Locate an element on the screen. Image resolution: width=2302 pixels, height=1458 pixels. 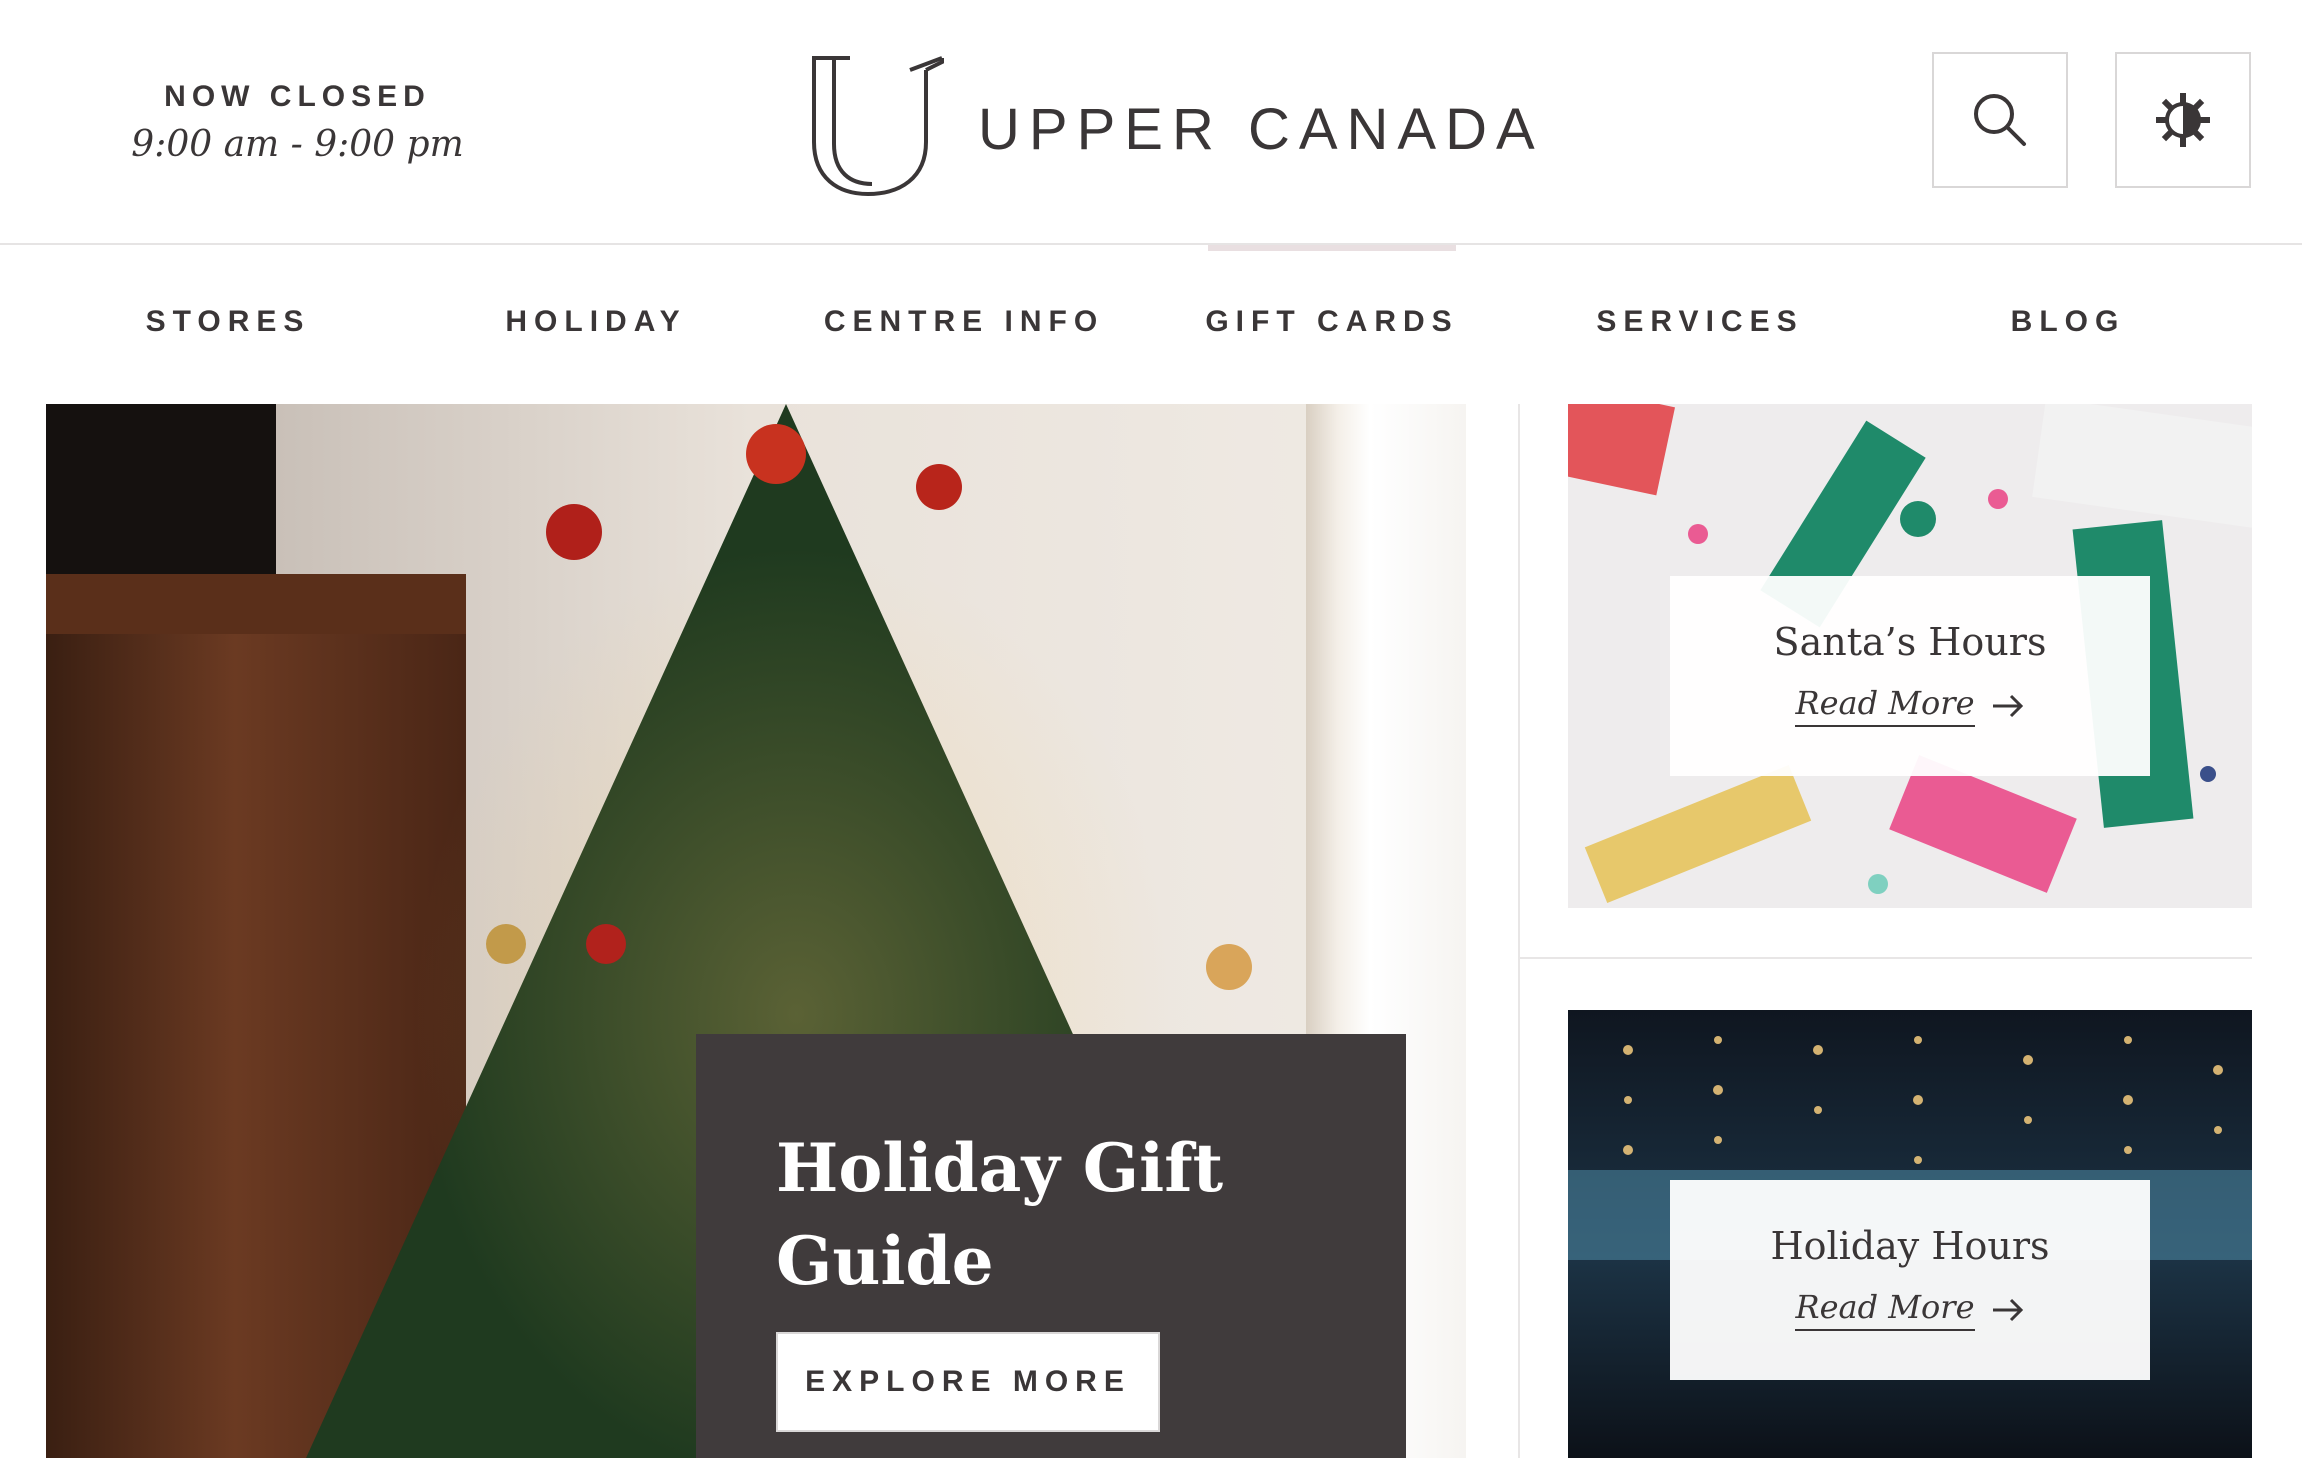
logo-u-mark is located at coordinates (878, 126).